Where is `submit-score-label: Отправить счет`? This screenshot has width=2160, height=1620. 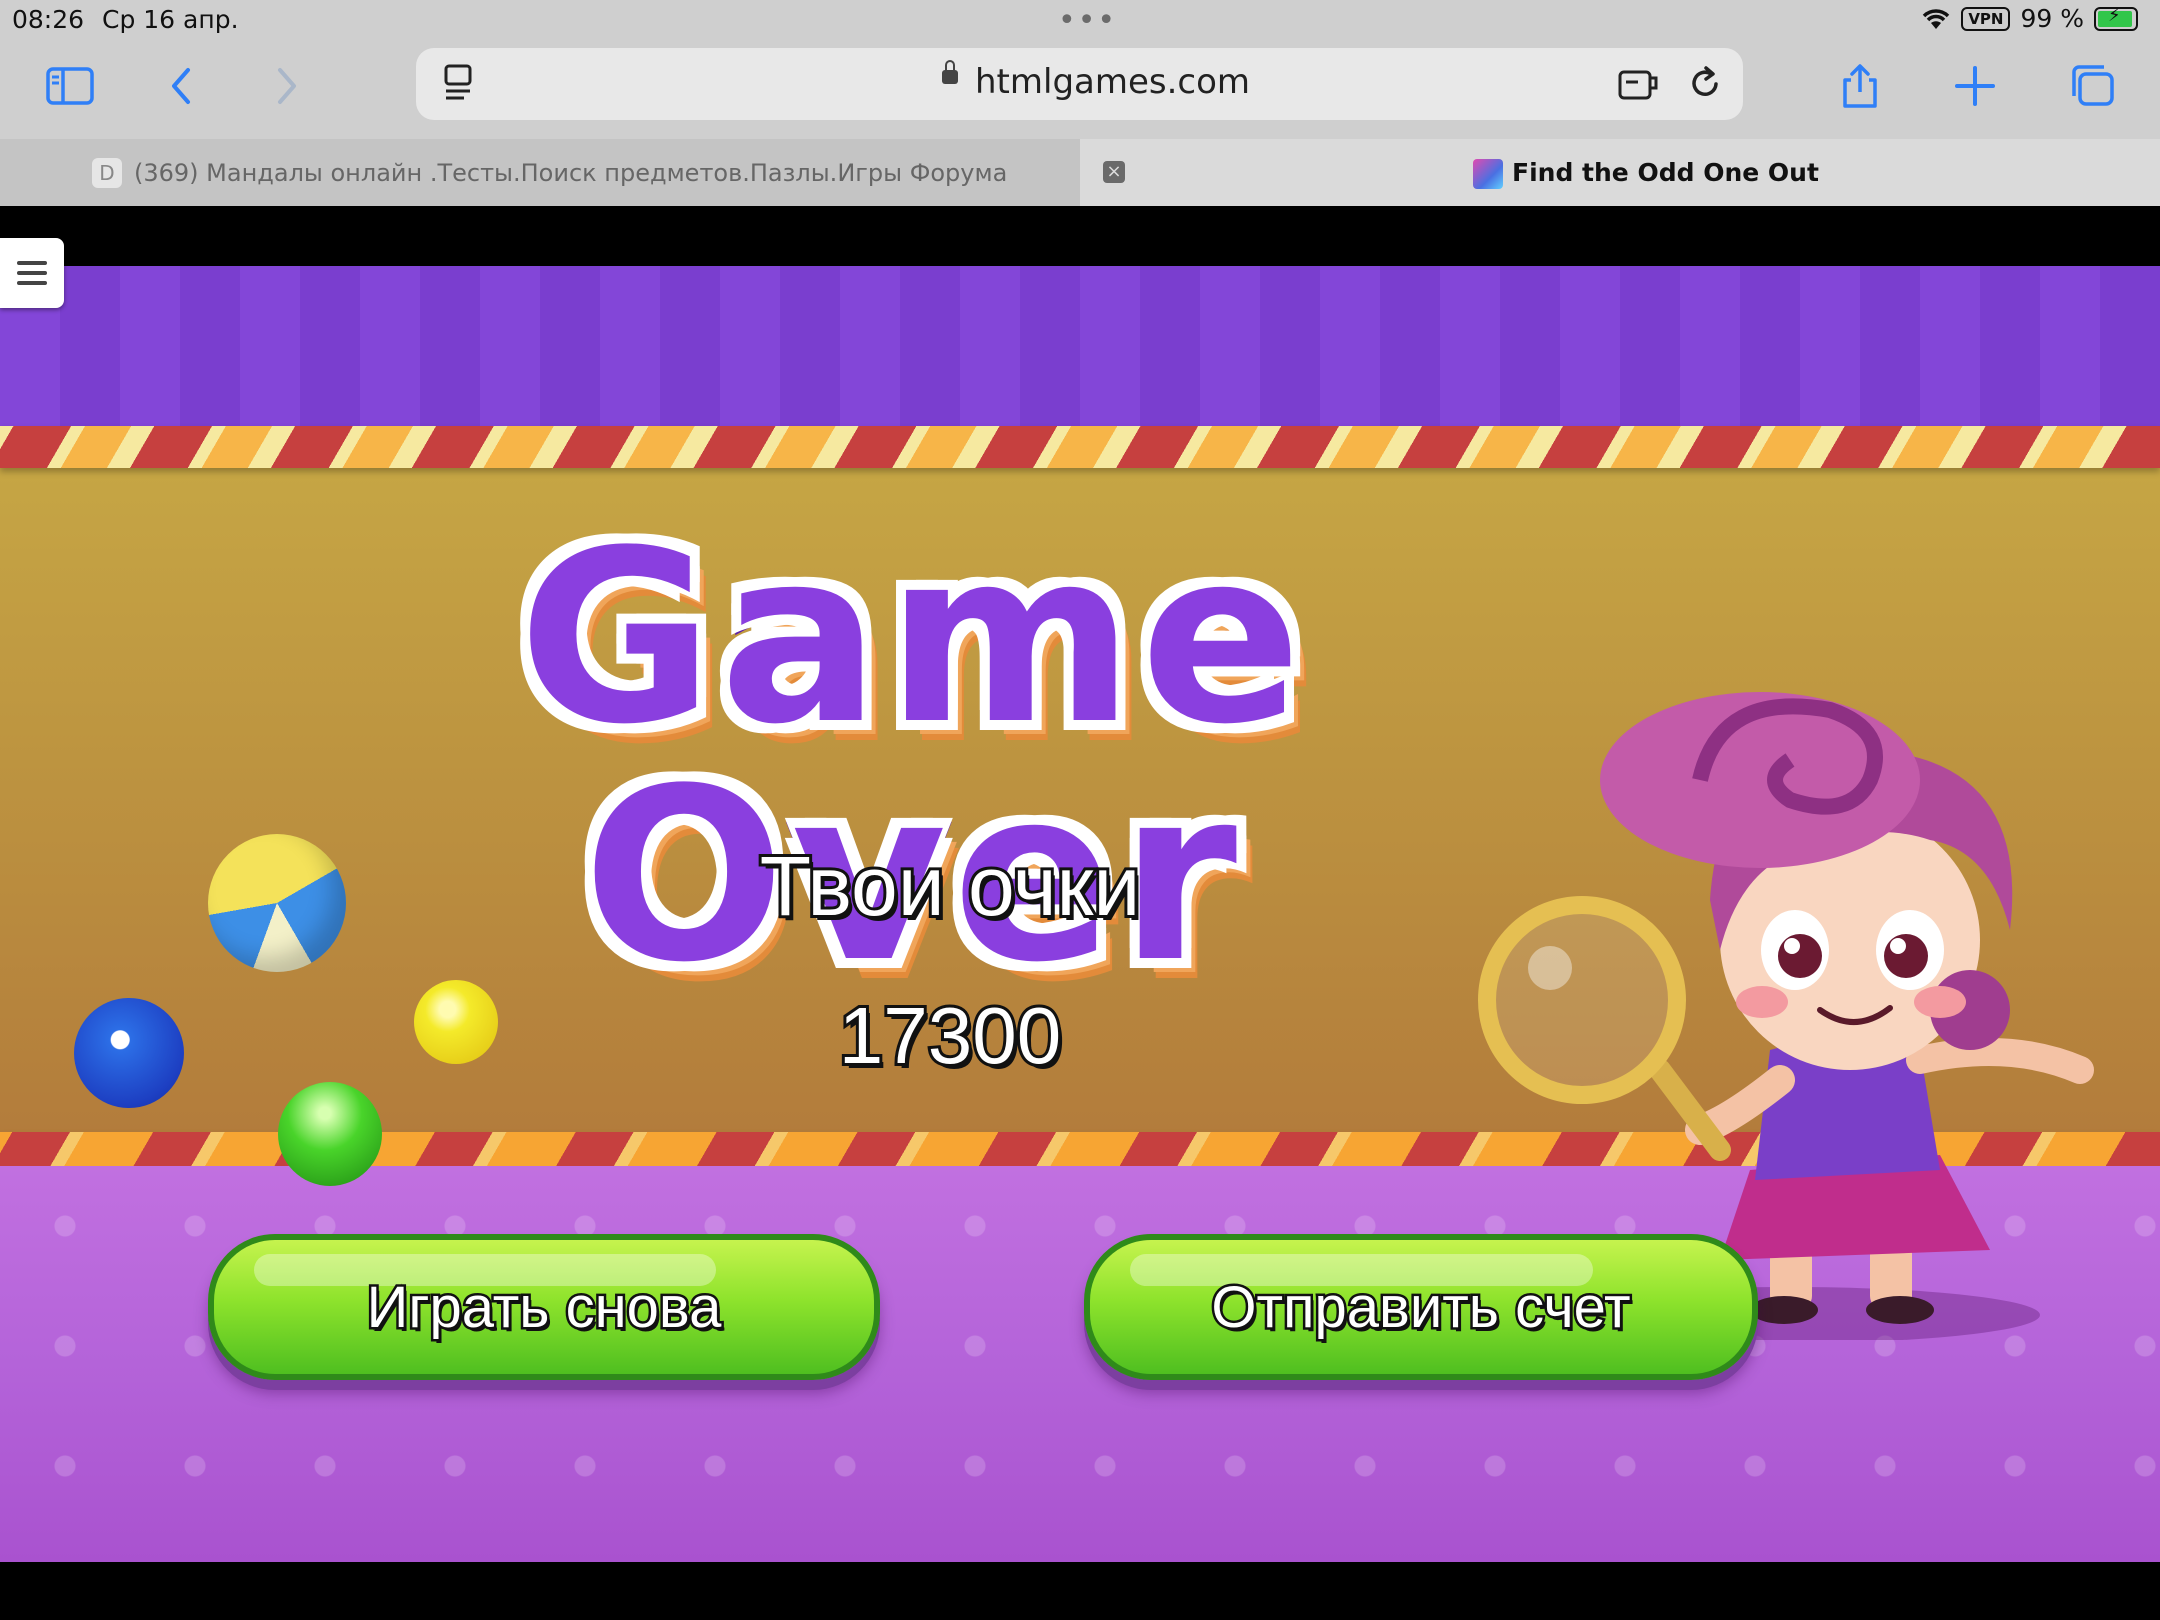
submit-score-label: Отправить счет is located at coordinates (1421, 1307).